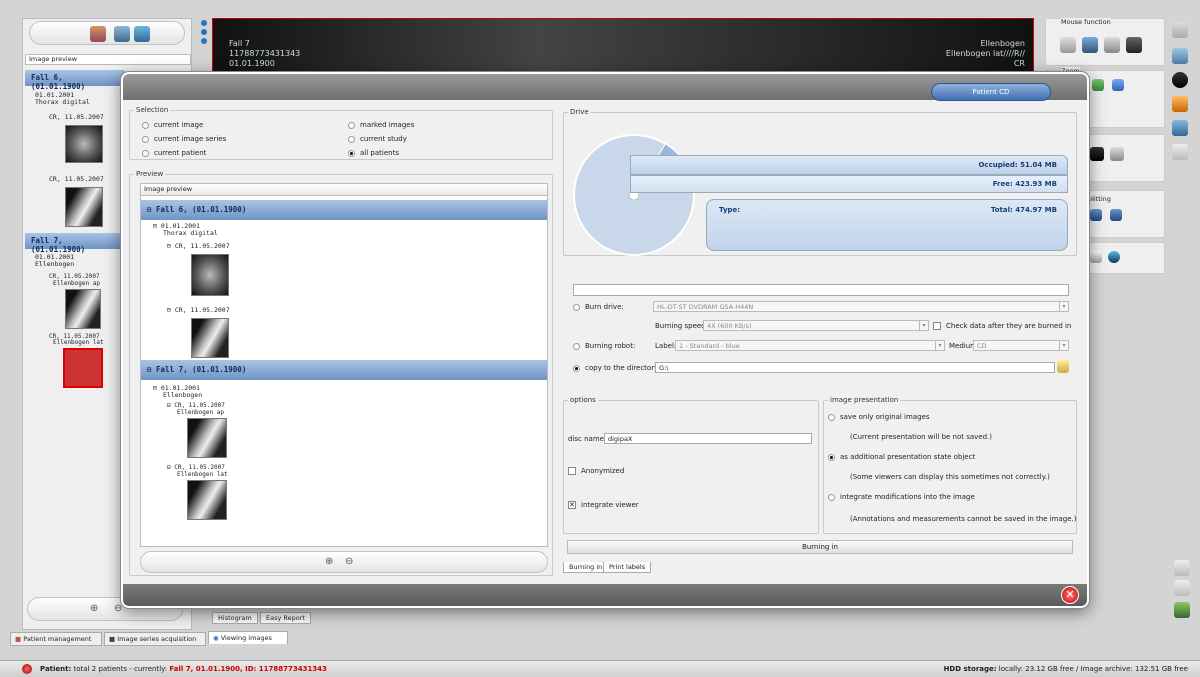 This screenshot has width=1200, height=677. I want to click on preview-zoom-in-icon: ⊕, so click(329, 561).